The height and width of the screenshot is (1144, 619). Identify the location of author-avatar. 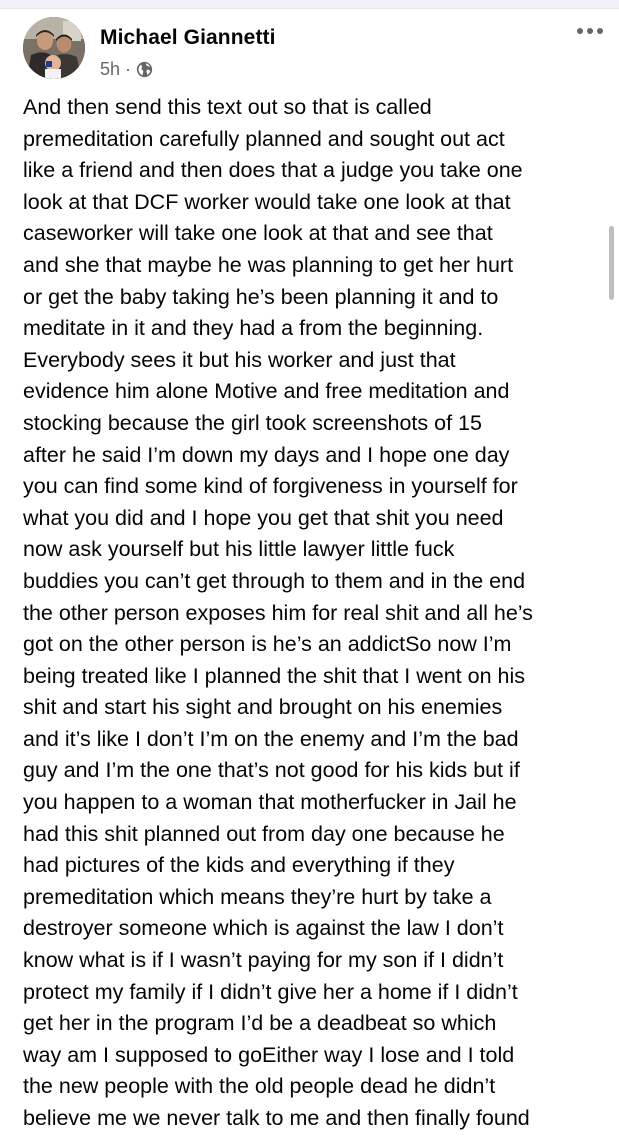
(54, 48).